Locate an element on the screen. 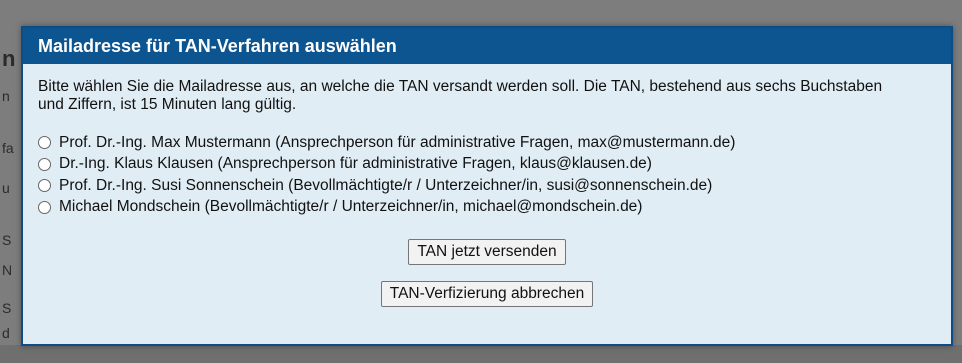 Image resolution: width=962 pixels, height=363 pixels. cancel-verification-button: TAN-Verfizierung abbrechen is located at coordinates (487, 294).